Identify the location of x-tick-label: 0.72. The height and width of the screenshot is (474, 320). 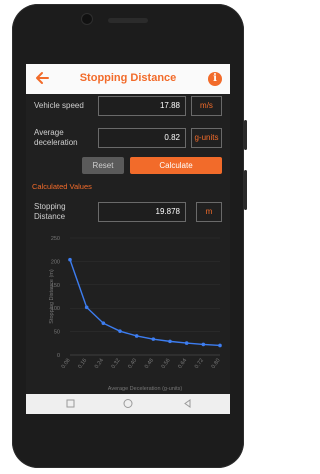
(199, 364).